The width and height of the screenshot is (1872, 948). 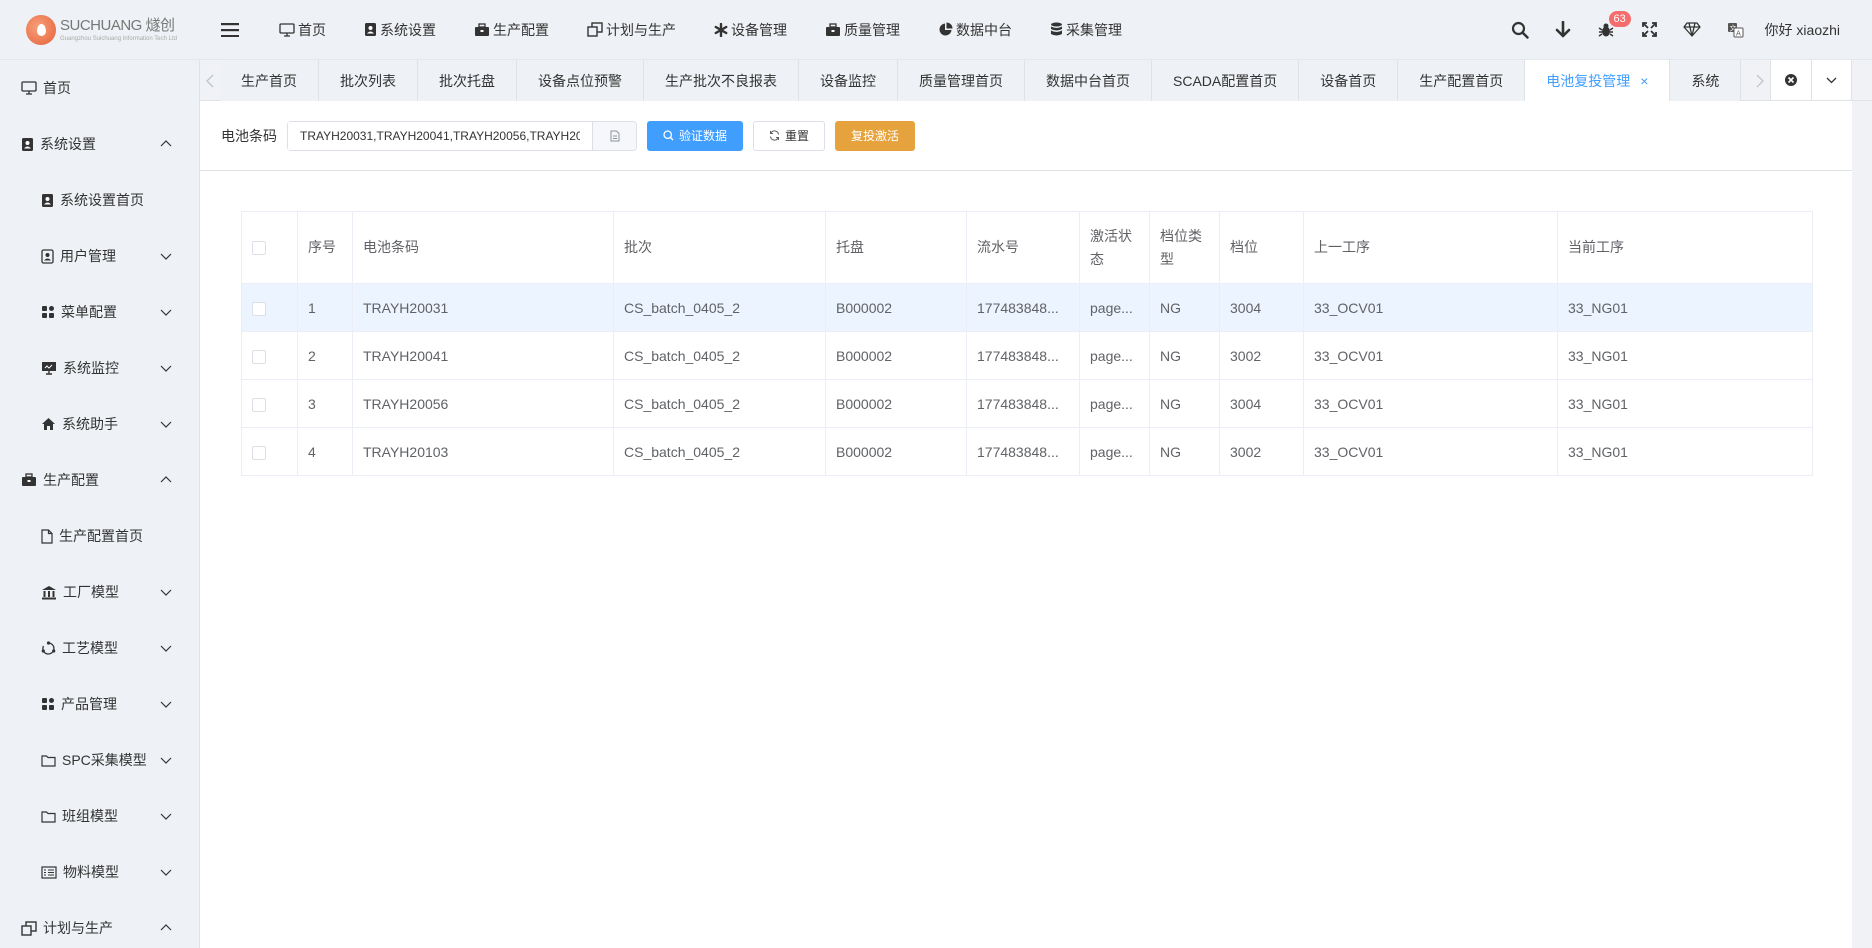 What do you see at coordinates (99, 704) in the screenshot?
I see `sidebar-item-11: 产品管理` at bounding box center [99, 704].